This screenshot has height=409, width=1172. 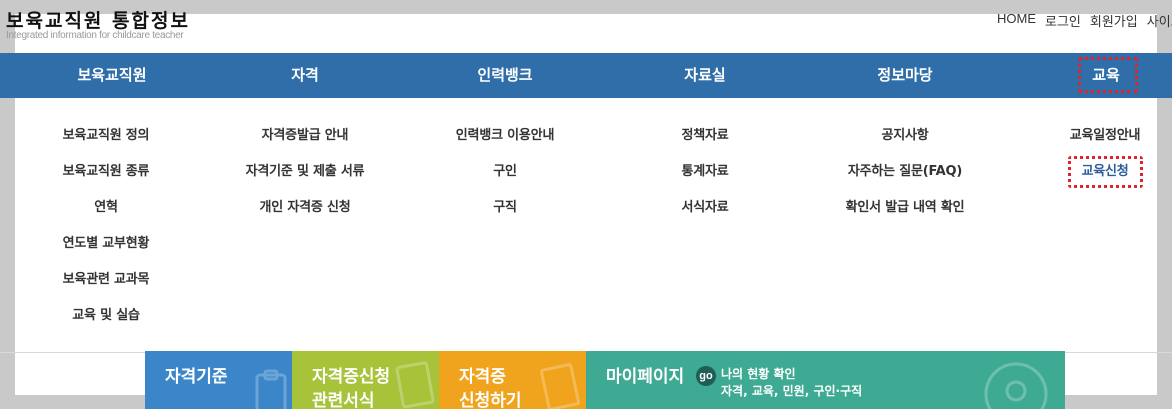 I want to click on submenu-item: 자격기준 및 제출 서류, so click(x=305, y=180).